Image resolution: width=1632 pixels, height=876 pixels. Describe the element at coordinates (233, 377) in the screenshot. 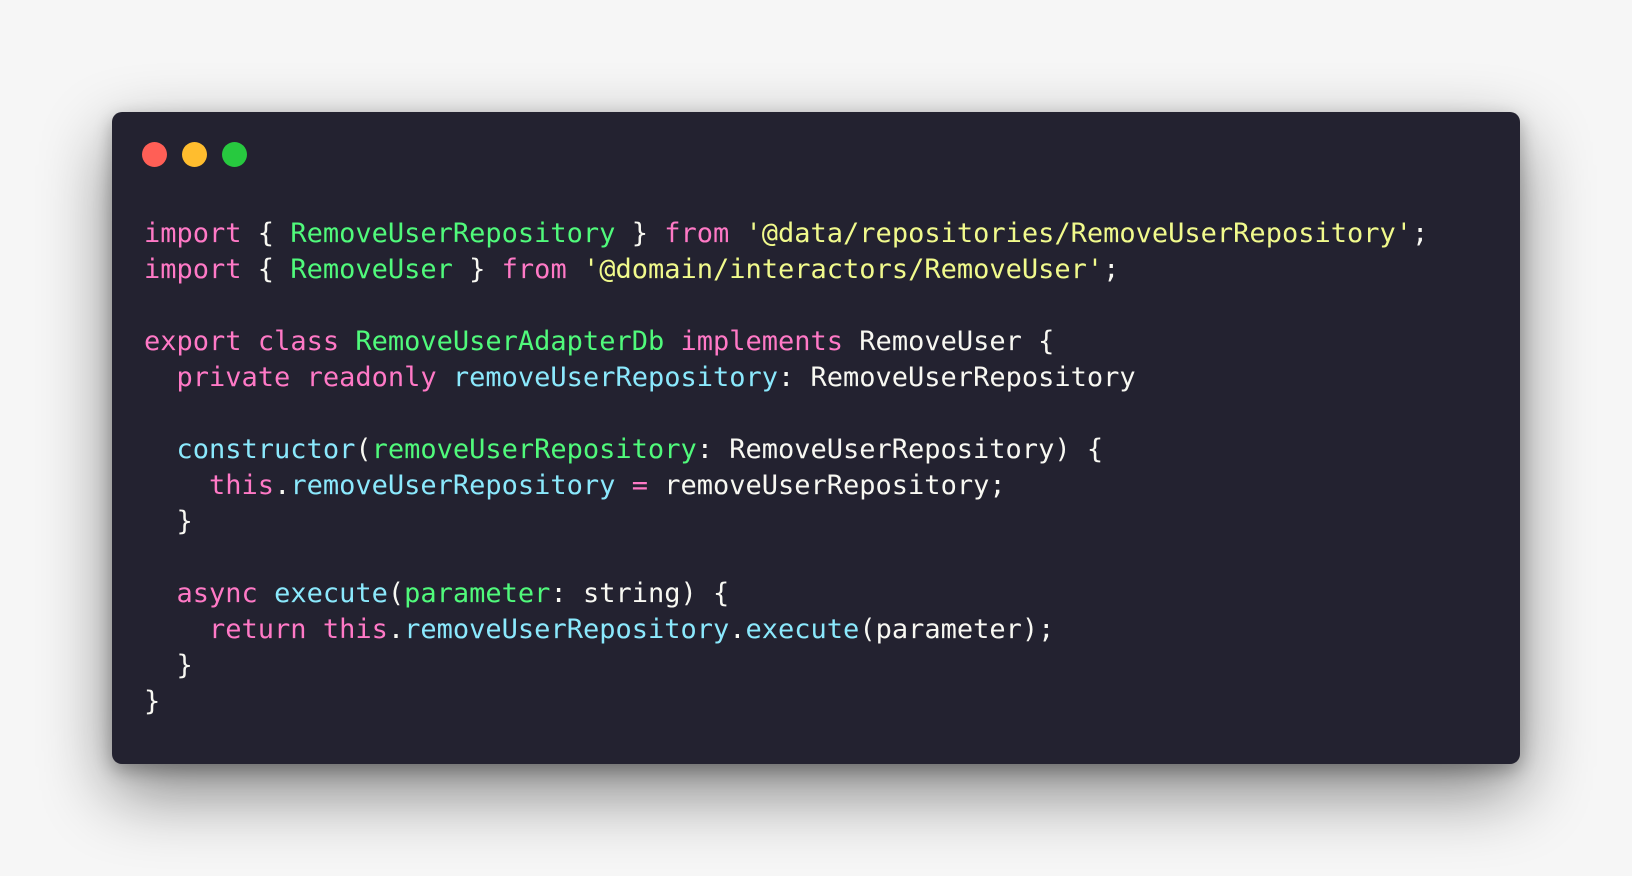

I see `code-token: private` at that location.